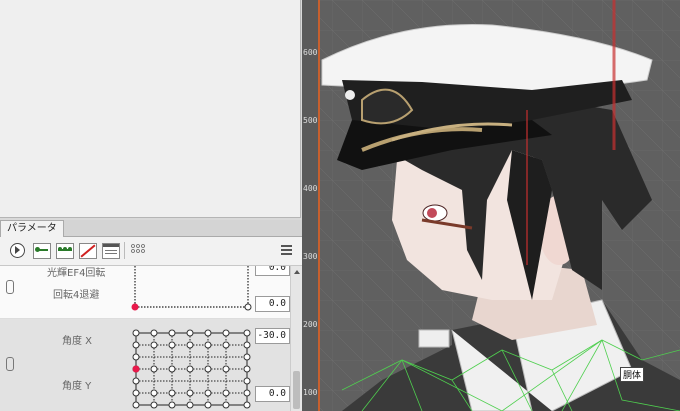 This screenshot has height=411, width=680. I want to click on ruler-label: 300, so click(310, 256).